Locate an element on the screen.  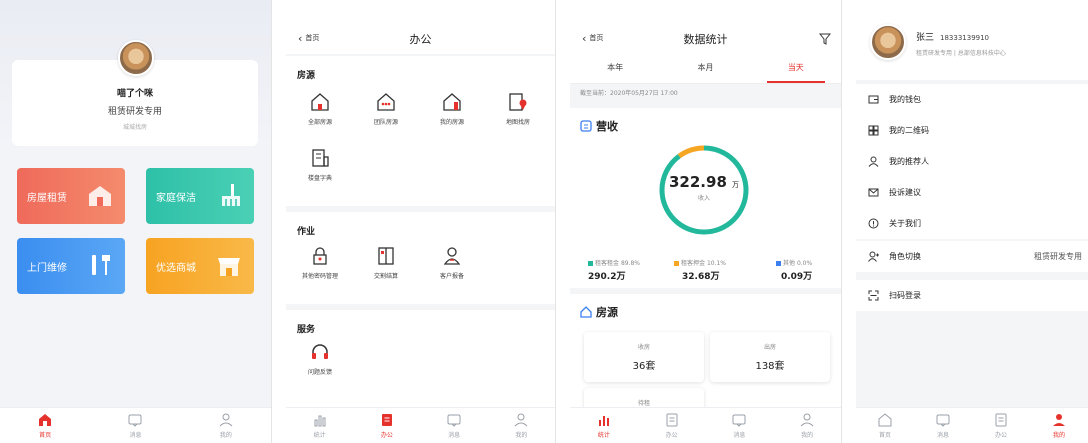
legend-other: 其他 0.0% 0.09万 is located at coordinates (794, 270).